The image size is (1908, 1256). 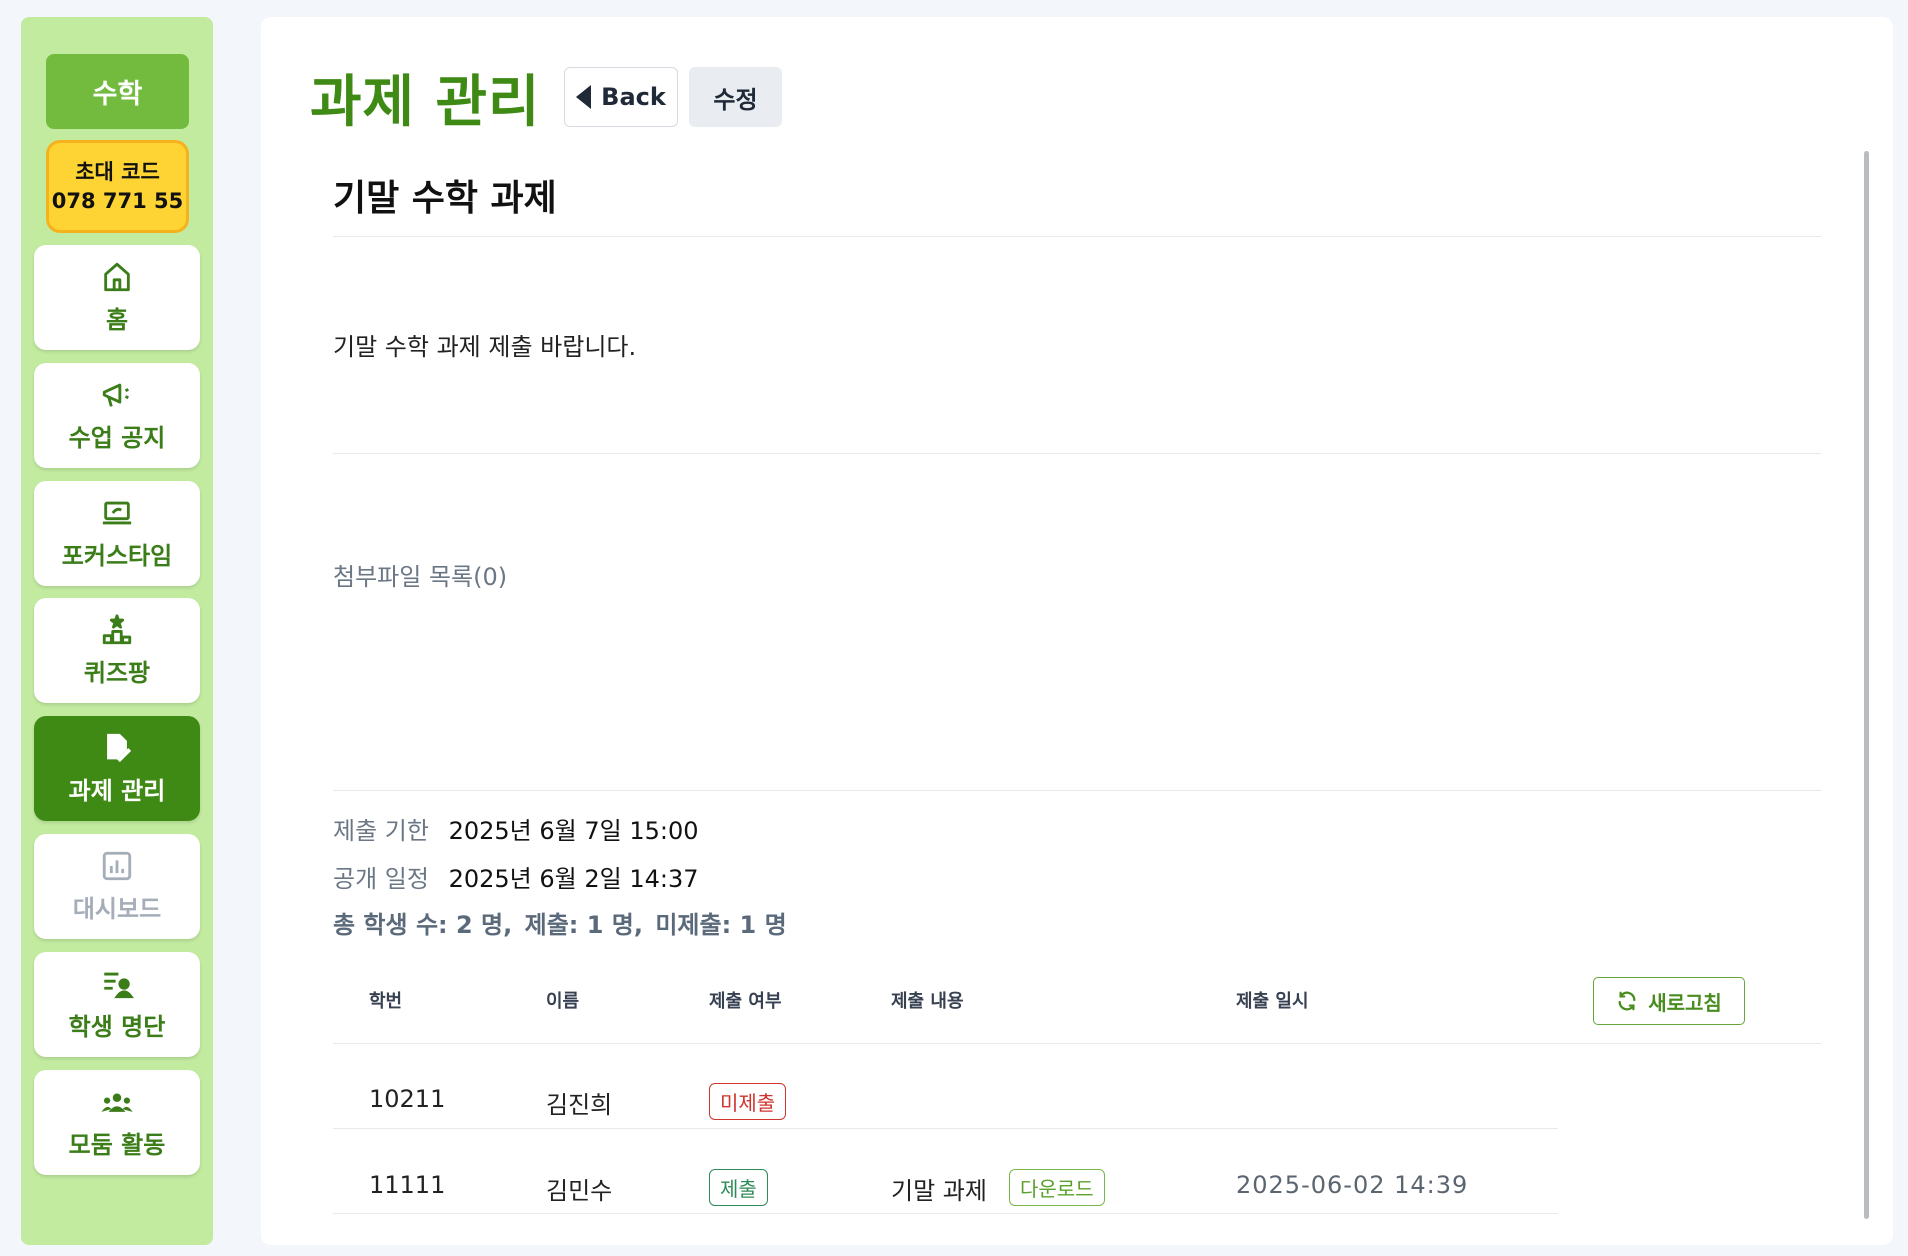 What do you see at coordinates (117, 768) in the screenshot?
I see `sidebar-item-assignments: 과제 관리` at bounding box center [117, 768].